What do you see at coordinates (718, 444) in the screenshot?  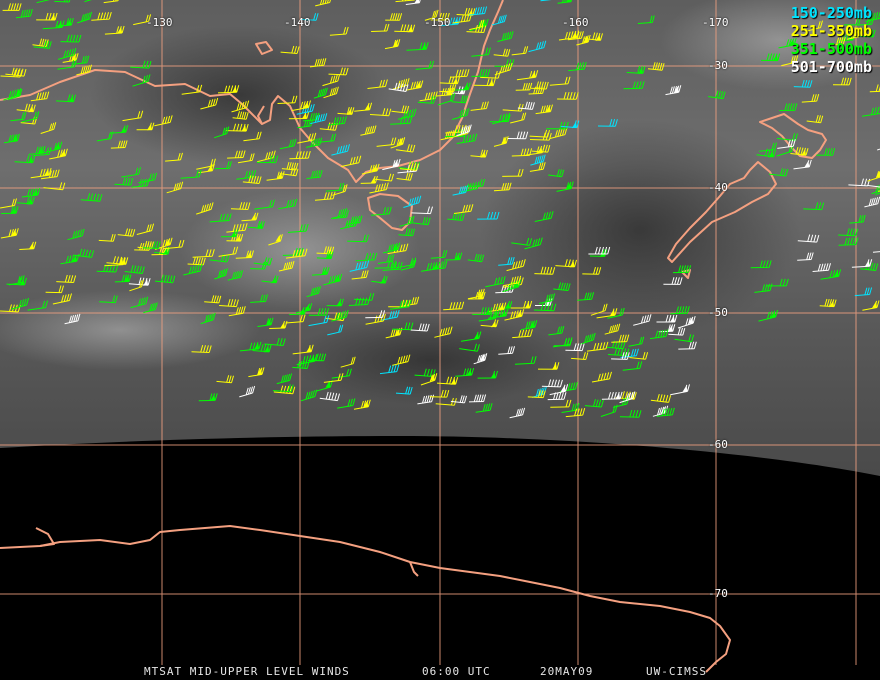 I see `lat-label-60: -60` at bounding box center [718, 444].